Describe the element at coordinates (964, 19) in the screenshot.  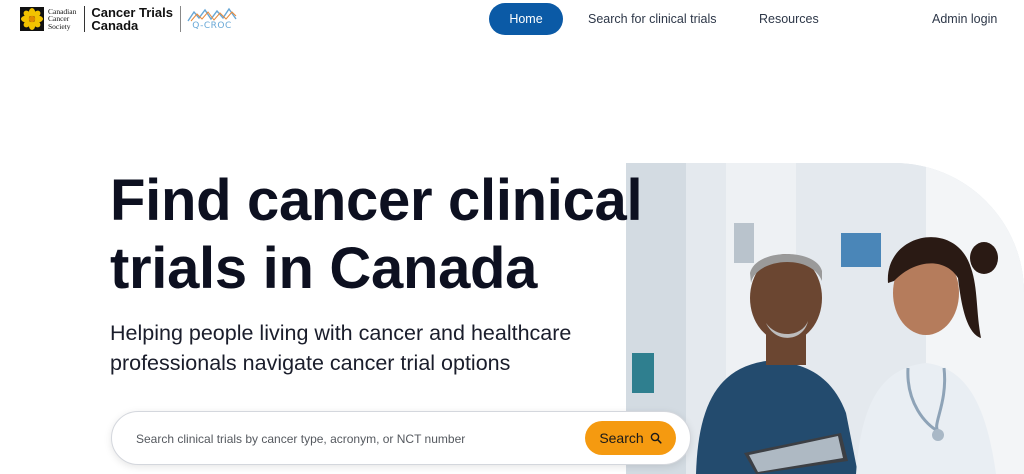
I see `nav-admin-login-link: Admin login` at that location.